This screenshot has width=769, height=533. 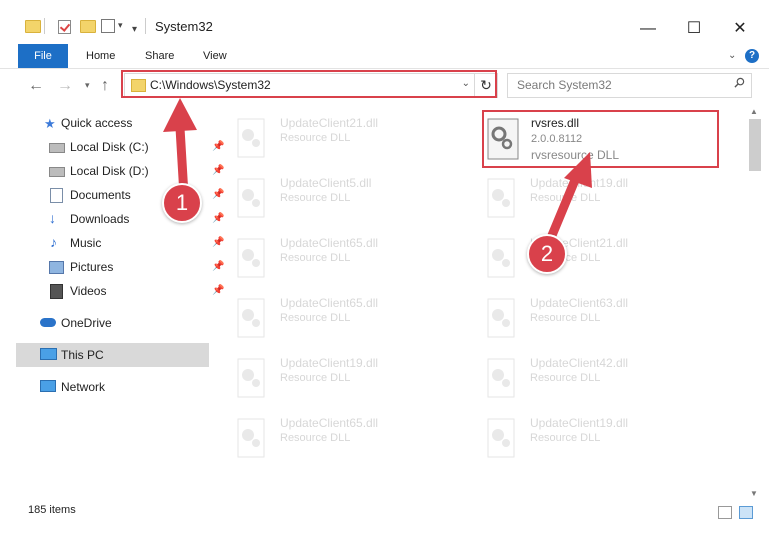 I want to click on view-options-icon, so click(x=108, y=26).